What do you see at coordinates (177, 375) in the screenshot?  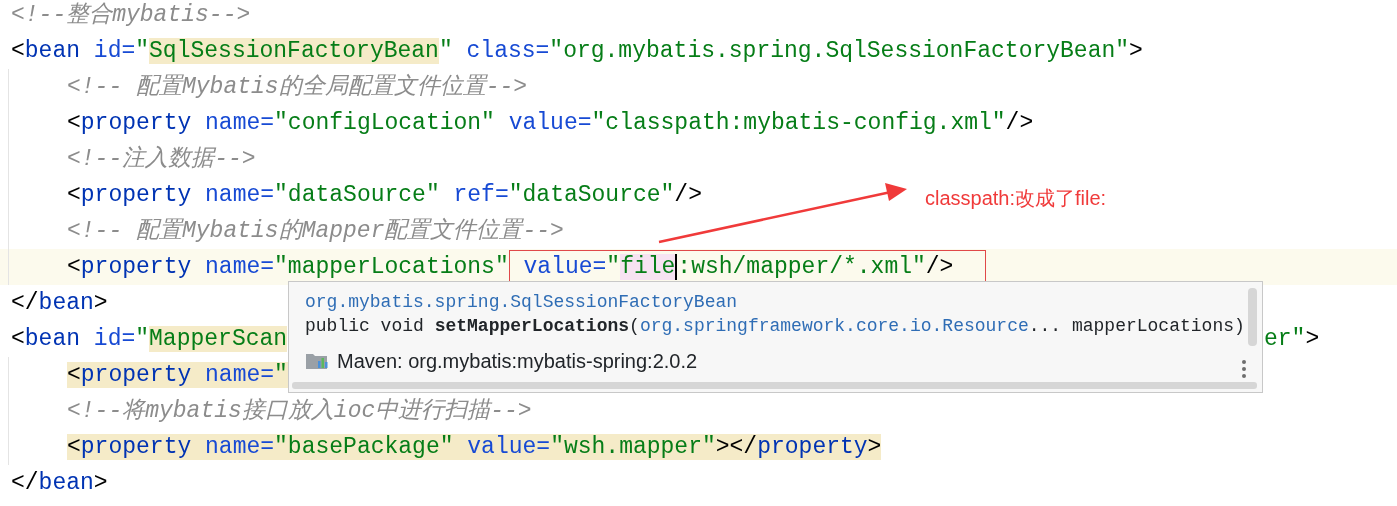 I see `code-line: <property name="` at bounding box center [177, 375].